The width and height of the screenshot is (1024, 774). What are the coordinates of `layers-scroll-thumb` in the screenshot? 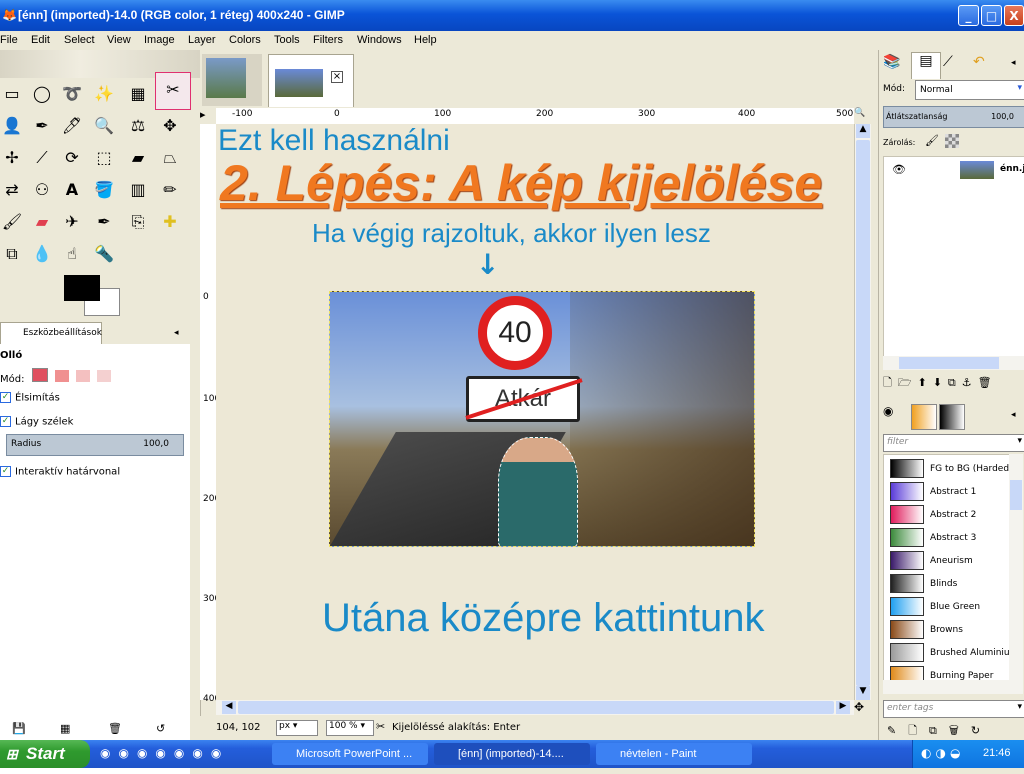 It's located at (949, 363).